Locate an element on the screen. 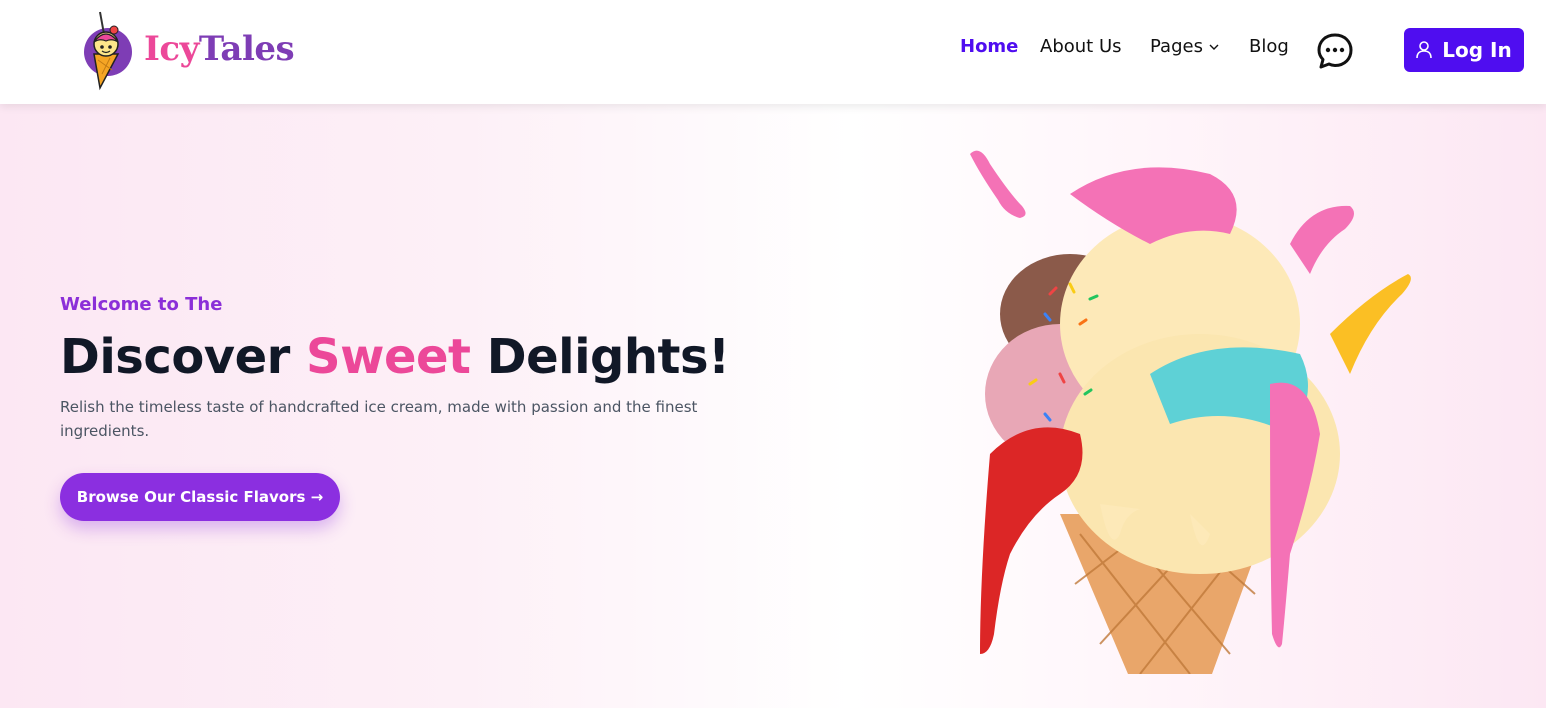  nav-pages: Pages is located at coordinates (1184, 46).